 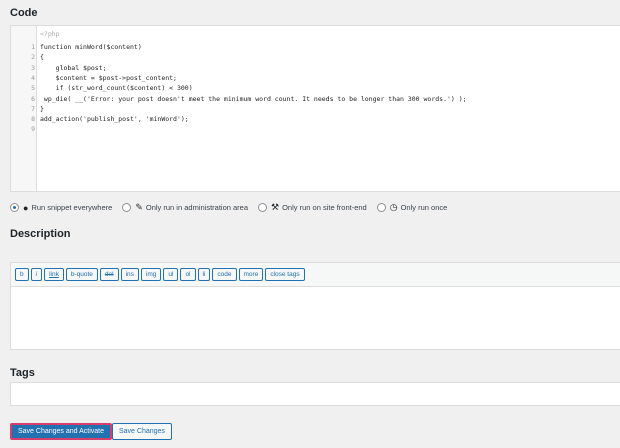 I want to click on quicktag-code-button: code, so click(x=224, y=274).